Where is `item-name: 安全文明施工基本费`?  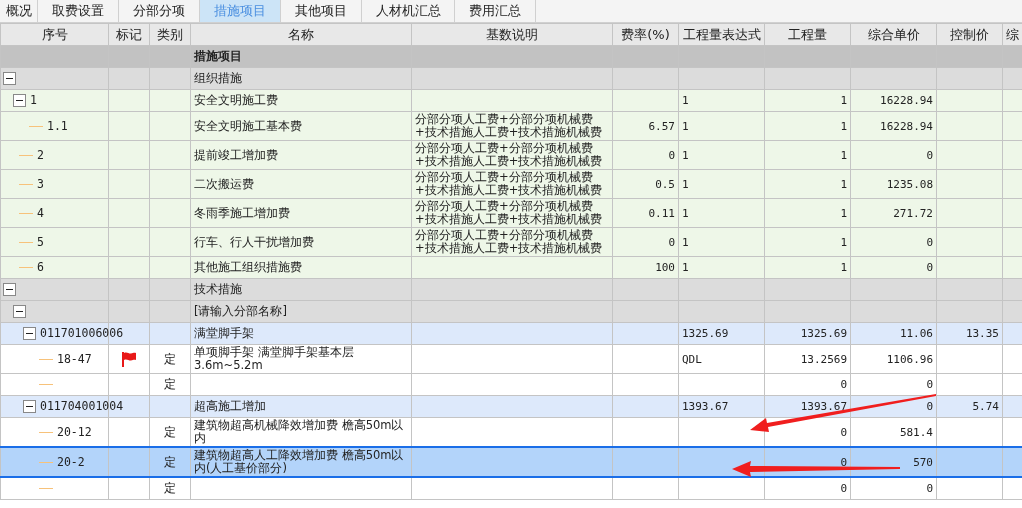
item-name: 安全文明施工基本费 is located at coordinates (248, 125).